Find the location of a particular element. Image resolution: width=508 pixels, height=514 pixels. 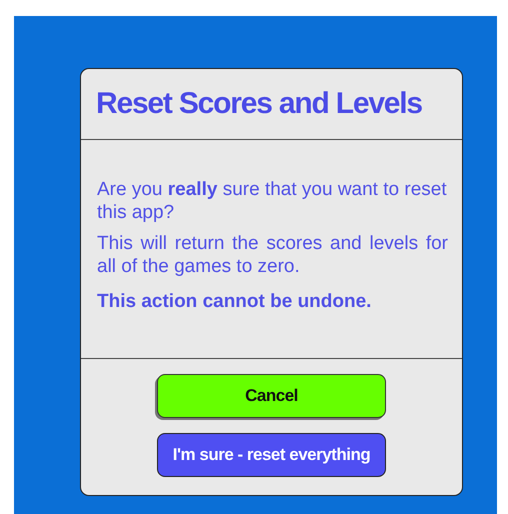

dialog-title: Reset Scores and Levels is located at coordinates (259, 104).